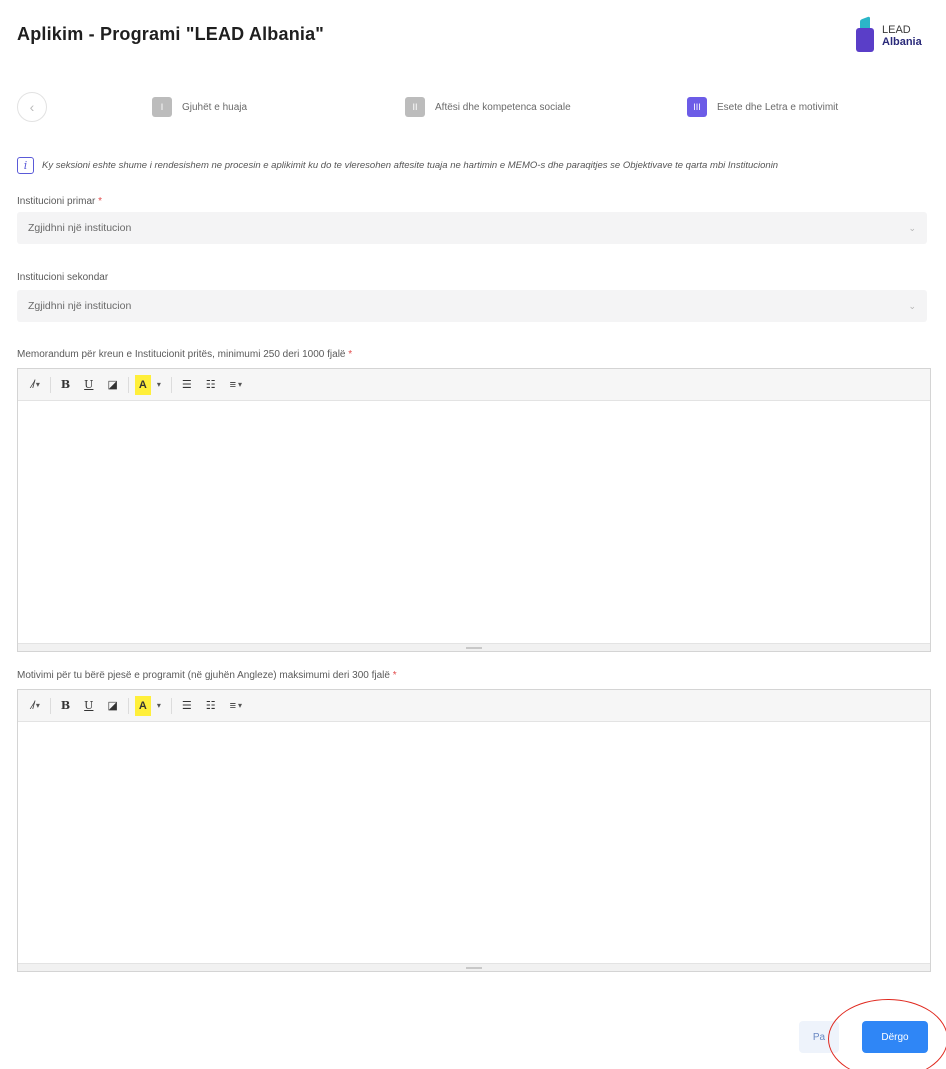 This screenshot has width=946, height=1069. Describe the element at coordinates (697, 107) in the screenshot. I see `step-3-number: III` at that location.